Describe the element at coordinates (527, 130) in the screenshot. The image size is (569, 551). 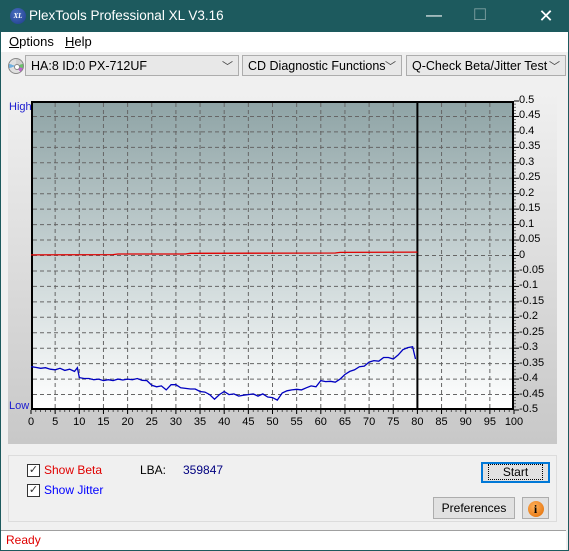
I see `y-tick-label: 0.4` at that location.